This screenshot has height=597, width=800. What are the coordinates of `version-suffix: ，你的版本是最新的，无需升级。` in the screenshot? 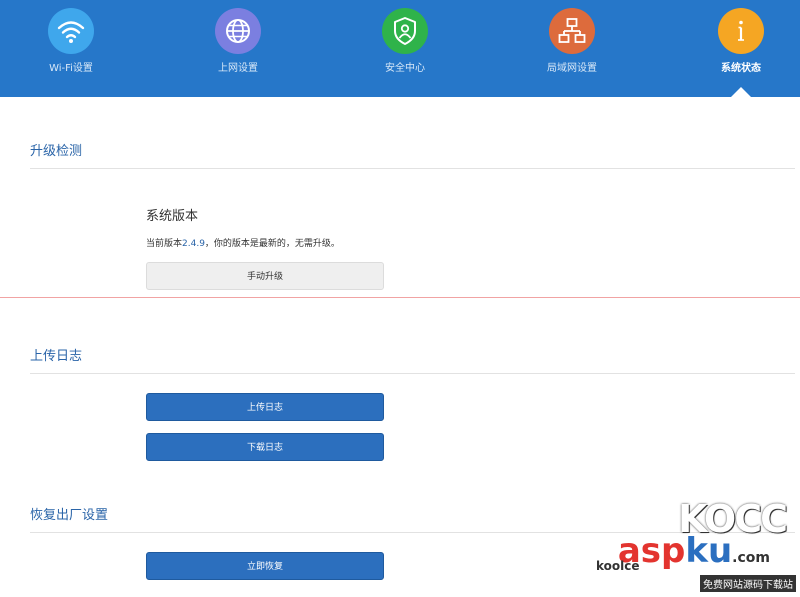 It's located at (272, 244).